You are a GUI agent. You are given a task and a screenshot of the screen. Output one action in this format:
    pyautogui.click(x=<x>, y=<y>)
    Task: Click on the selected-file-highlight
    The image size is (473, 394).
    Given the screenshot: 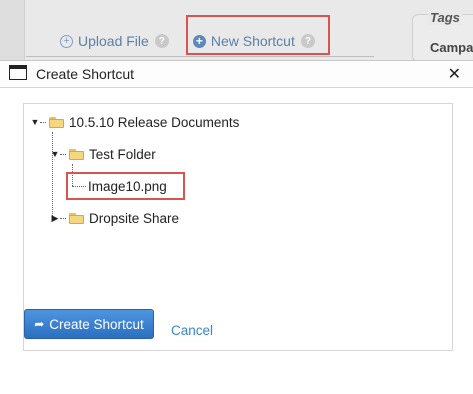 What is the action you would take?
    pyautogui.click(x=125, y=186)
    